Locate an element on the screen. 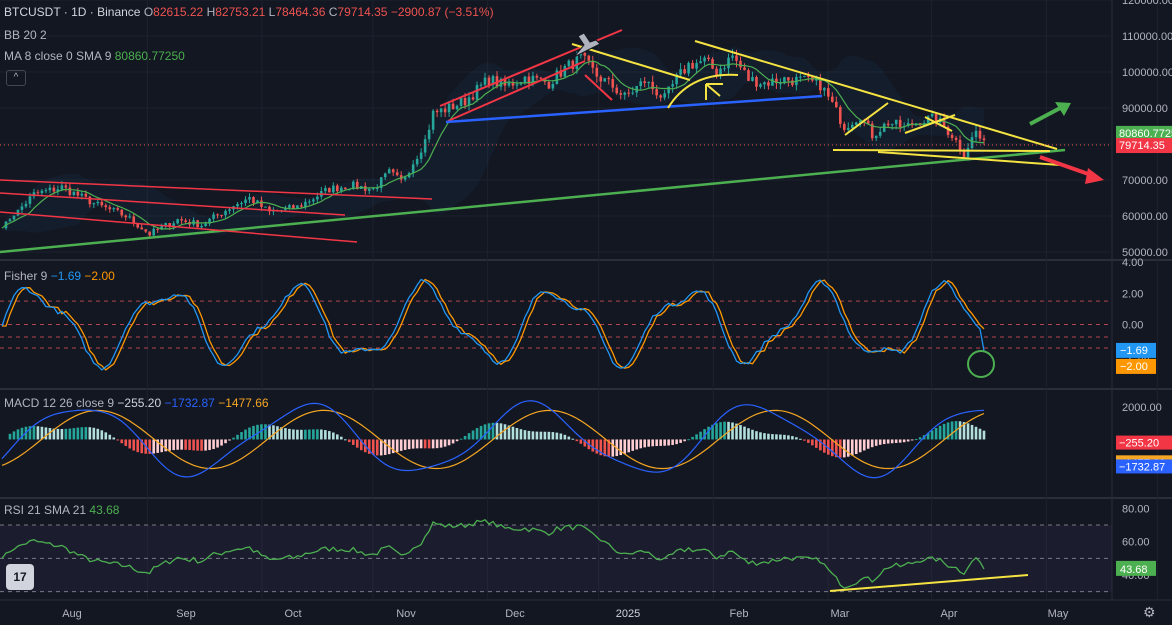  ma-indicator-label: MA 8 close 0 SMA 9 80860.77250 is located at coordinates (94, 56).